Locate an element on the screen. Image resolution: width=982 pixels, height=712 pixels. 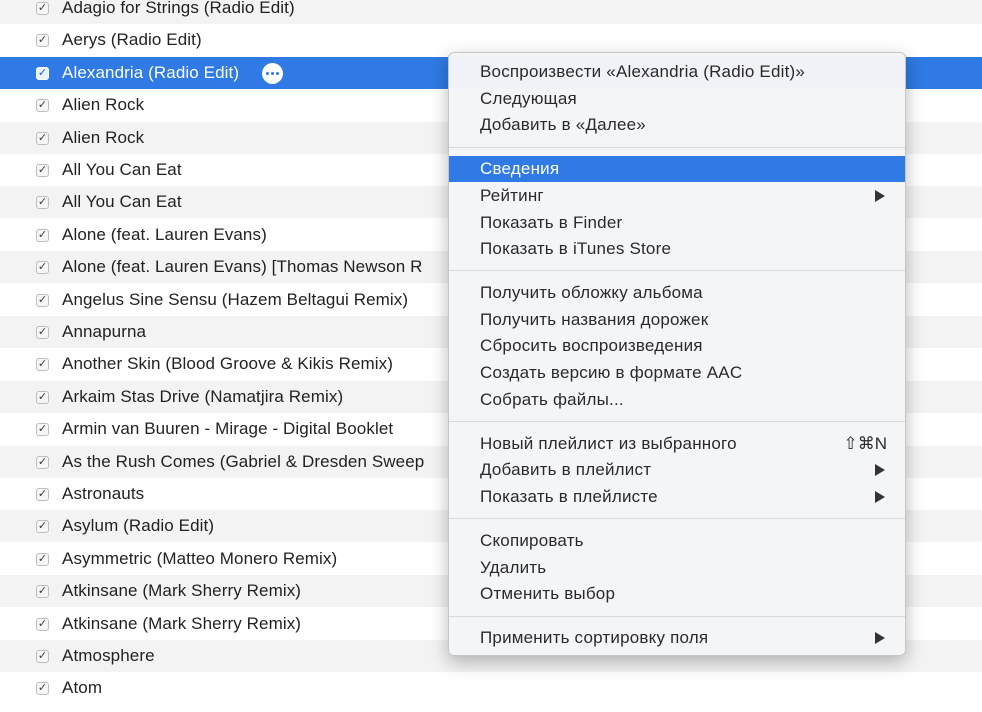
menu-item-label: Создать версию в формате AAC is located at coordinates (611, 372).